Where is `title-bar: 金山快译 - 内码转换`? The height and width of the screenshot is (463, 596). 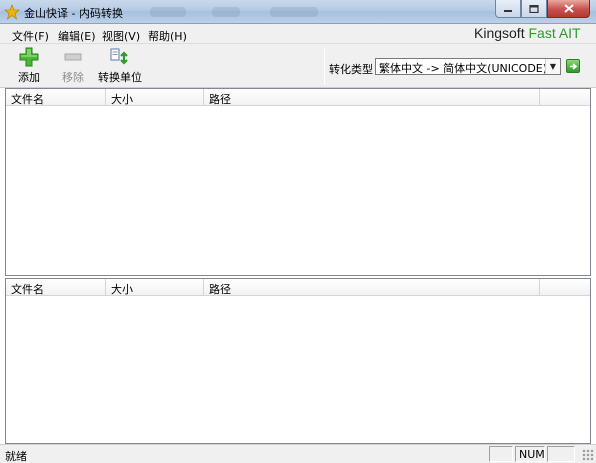
title-bar: 金山快译 - 内码转换 is located at coordinates (298, 12).